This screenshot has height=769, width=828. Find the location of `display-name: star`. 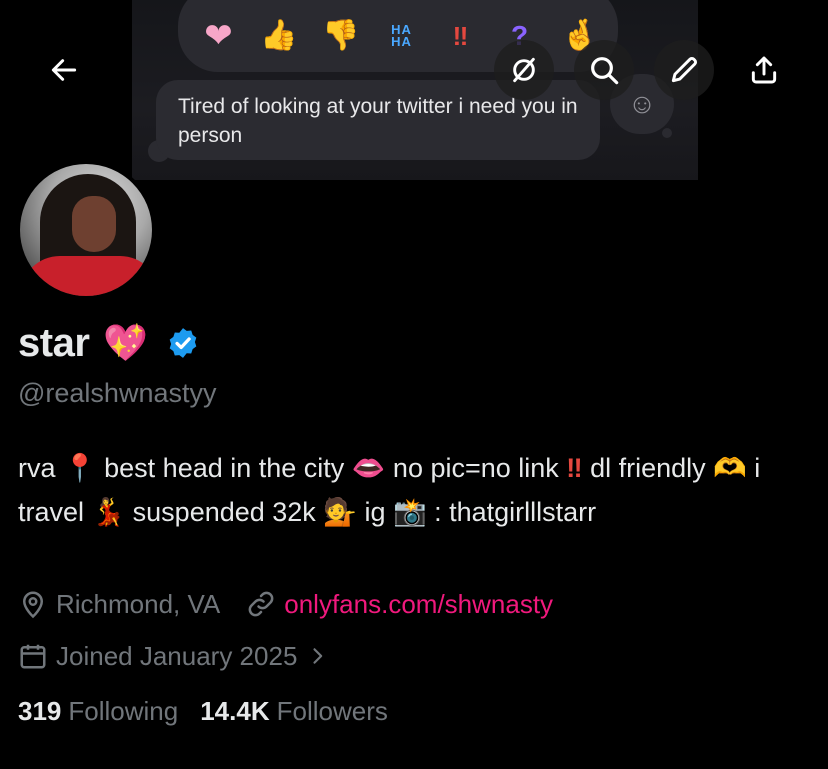

display-name: star is located at coordinates (54, 342).